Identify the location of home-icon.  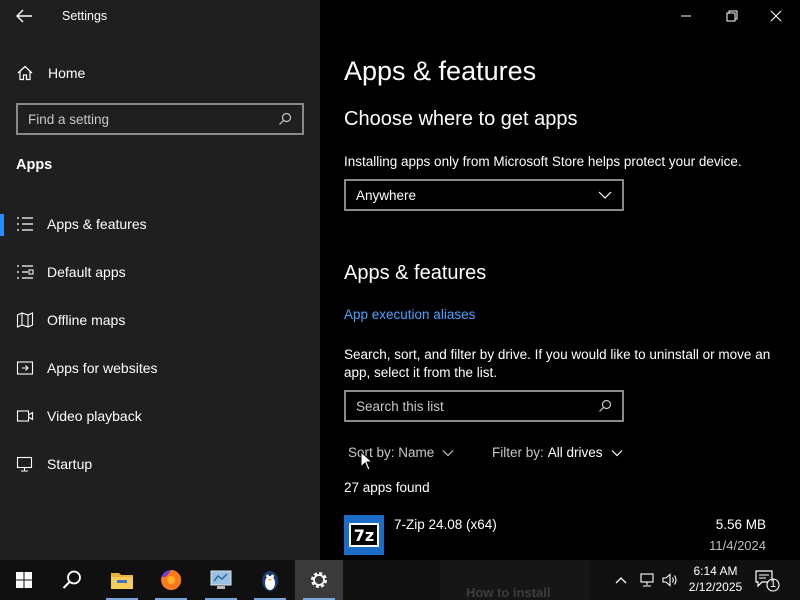
(25, 73).